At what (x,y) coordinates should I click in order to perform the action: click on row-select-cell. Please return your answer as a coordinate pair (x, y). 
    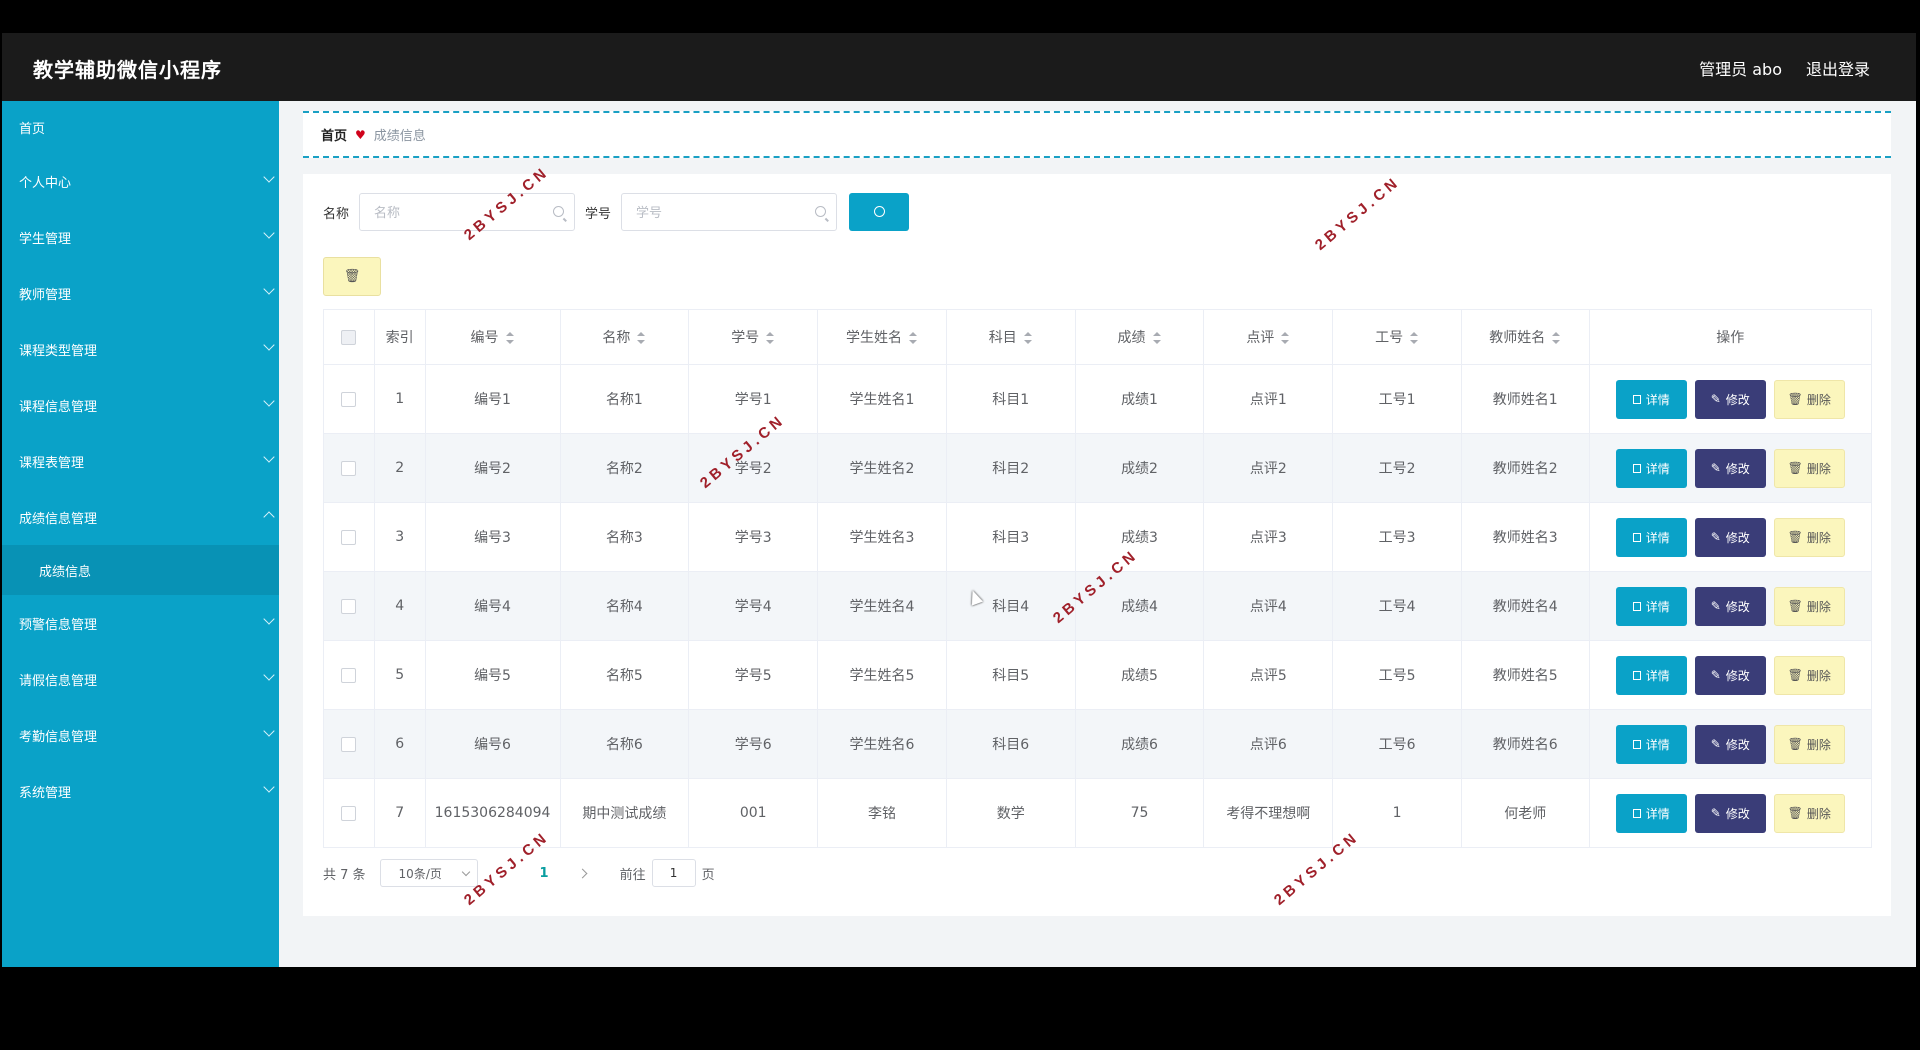
    Looking at the image, I should click on (349, 537).